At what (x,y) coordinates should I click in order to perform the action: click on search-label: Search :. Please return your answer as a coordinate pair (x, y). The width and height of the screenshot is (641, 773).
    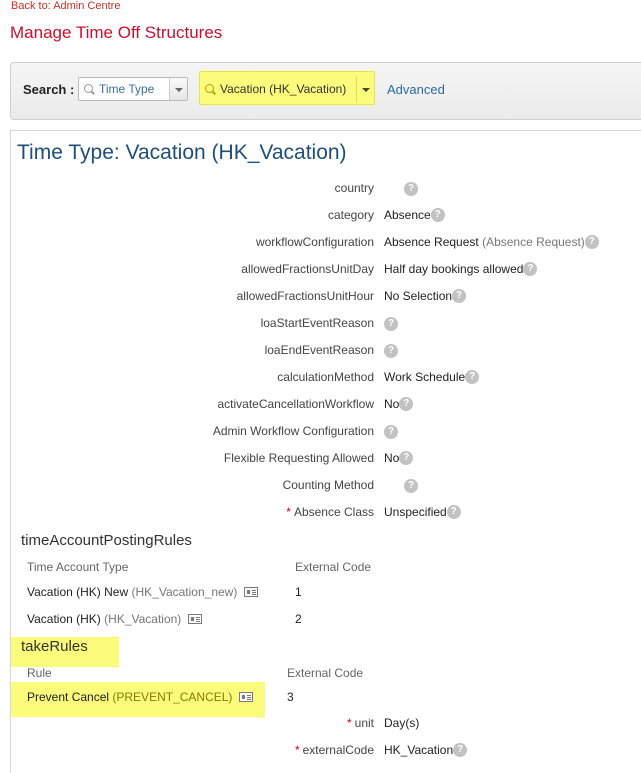
    Looking at the image, I should click on (49, 89).